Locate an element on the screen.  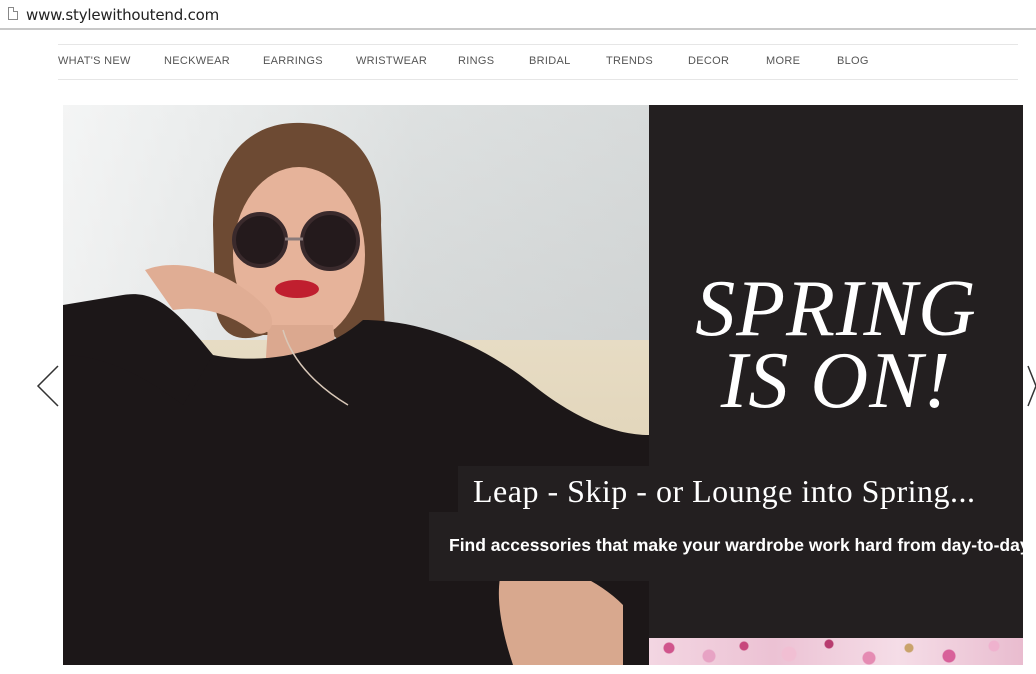
nav-item-rings: RINGS is located at coordinates (476, 61).